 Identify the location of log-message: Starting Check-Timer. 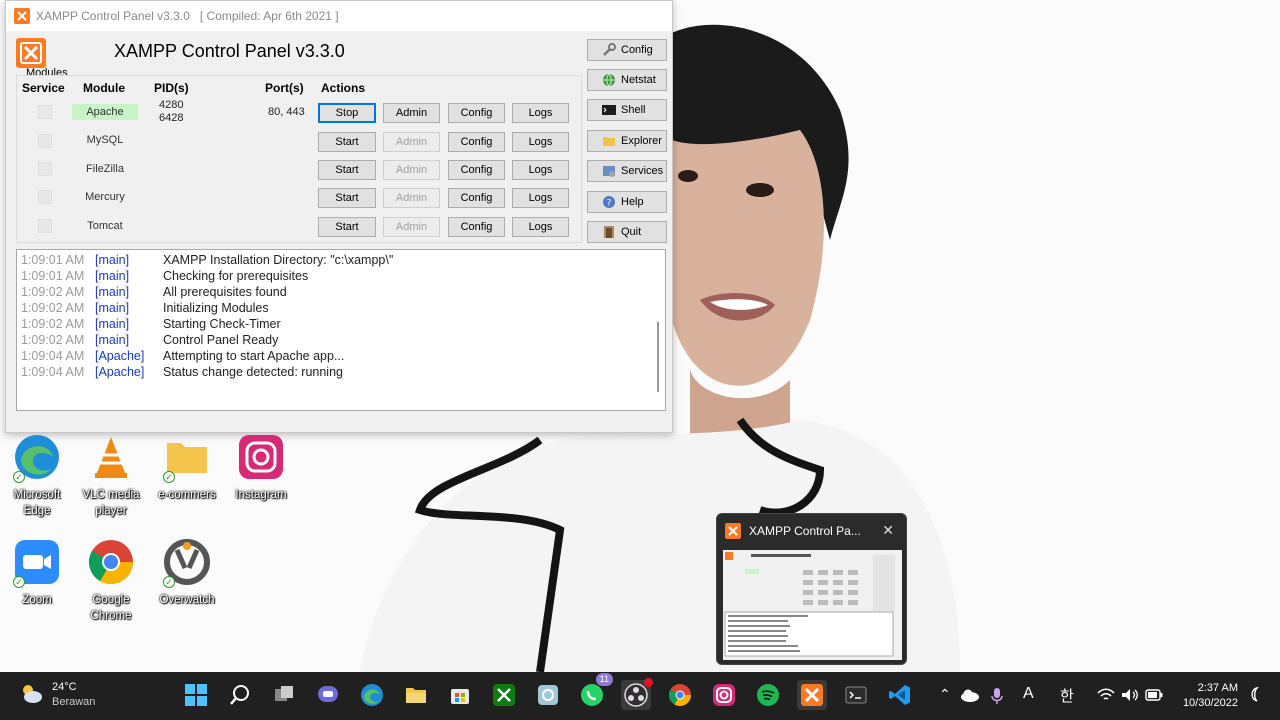
(222, 324).